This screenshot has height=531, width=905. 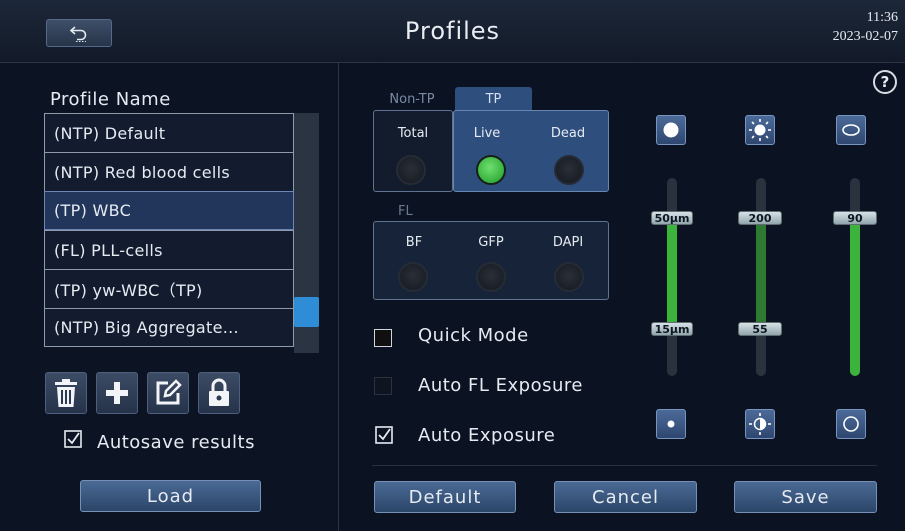 What do you see at coordinates (110, 99) in the screenshot?
I see `profile-name-label: Profile Name` at bounding box center [110, 99].